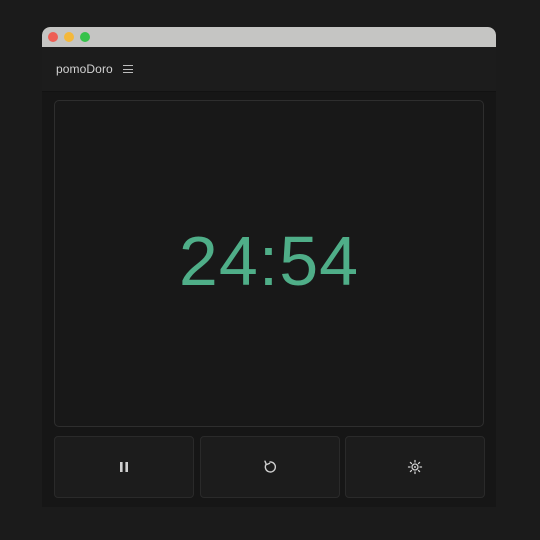  I want to click on pause-icon, so click(124, 467).